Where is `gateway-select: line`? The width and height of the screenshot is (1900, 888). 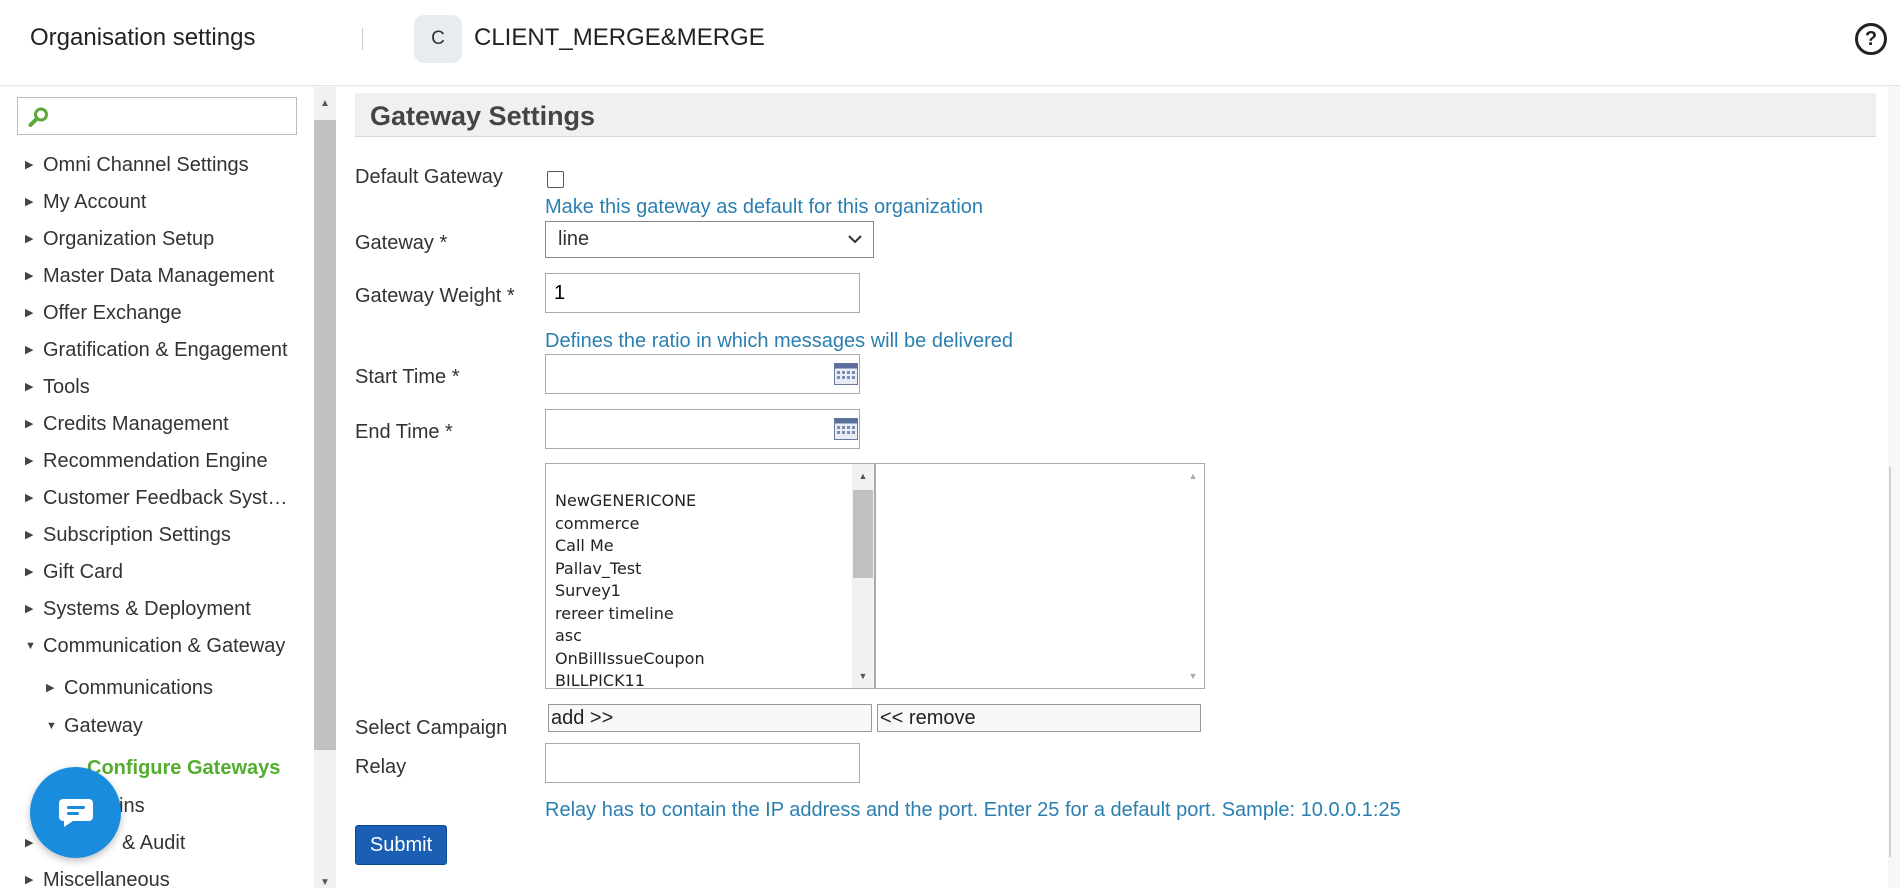 gateway-select: line is located at coordinates (709, 239).